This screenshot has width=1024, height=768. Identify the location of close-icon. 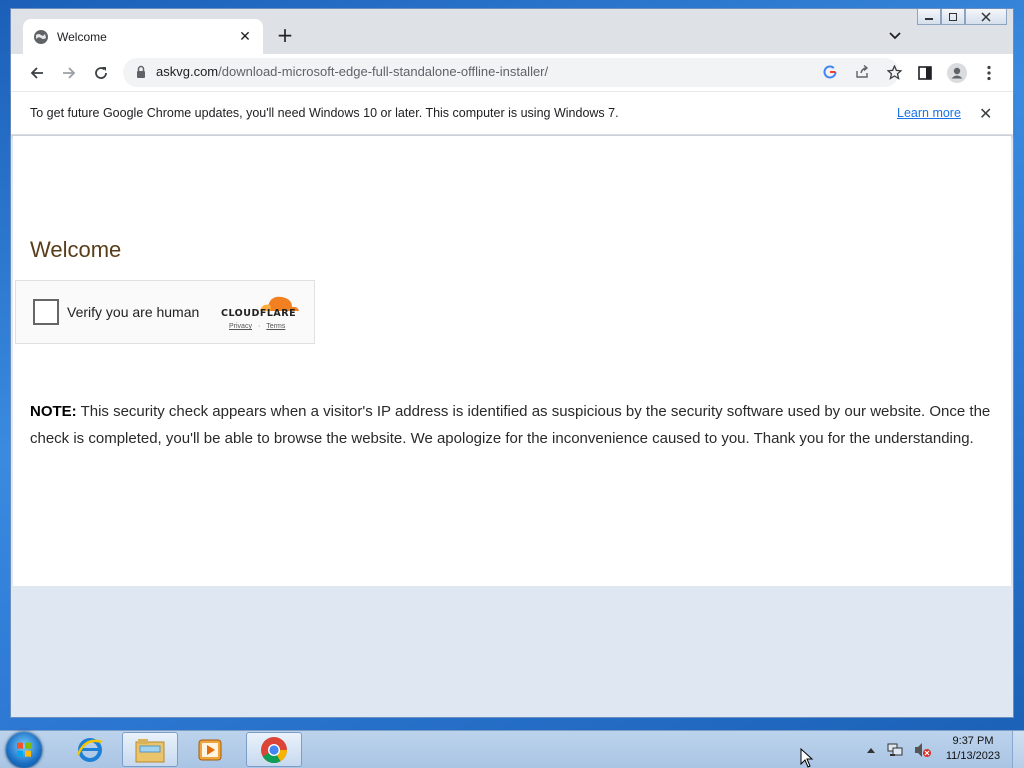
(986, 16).